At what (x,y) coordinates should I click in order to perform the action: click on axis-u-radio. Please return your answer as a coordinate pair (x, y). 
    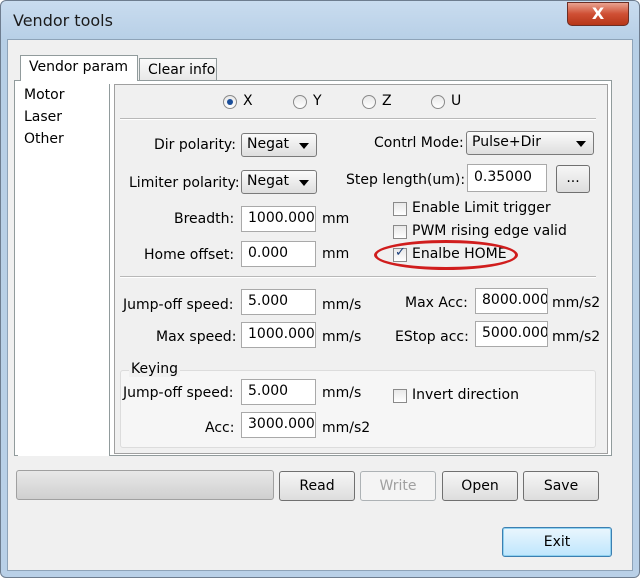
    Looking at the image, I should click on (438, 102).